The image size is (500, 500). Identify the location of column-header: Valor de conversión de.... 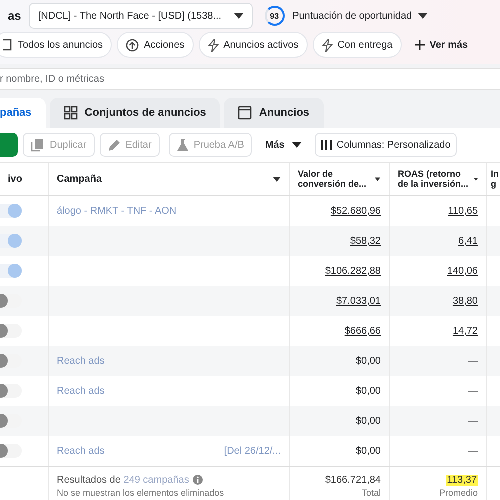
(335, 179).